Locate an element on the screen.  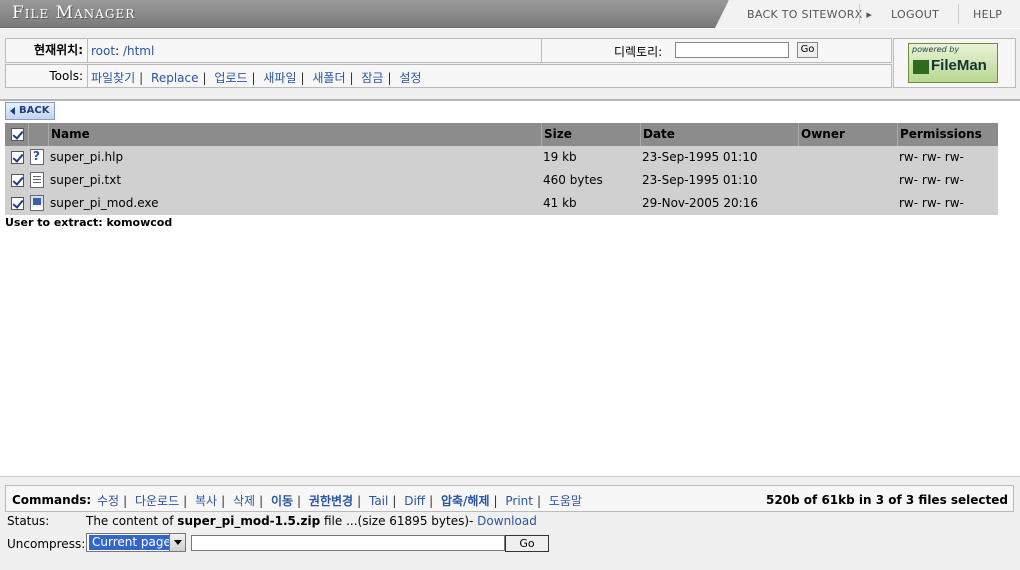
column-header-date: Date is located at coordinates (719, 134).